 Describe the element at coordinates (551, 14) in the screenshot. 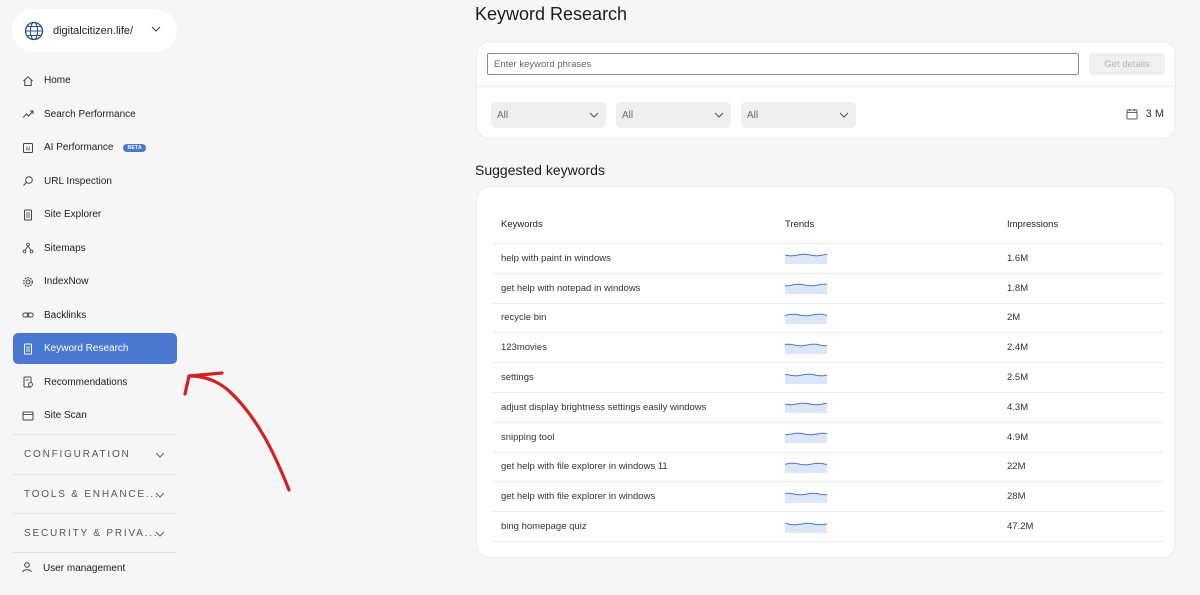

I see `page-title: Keyword Research` at that location.